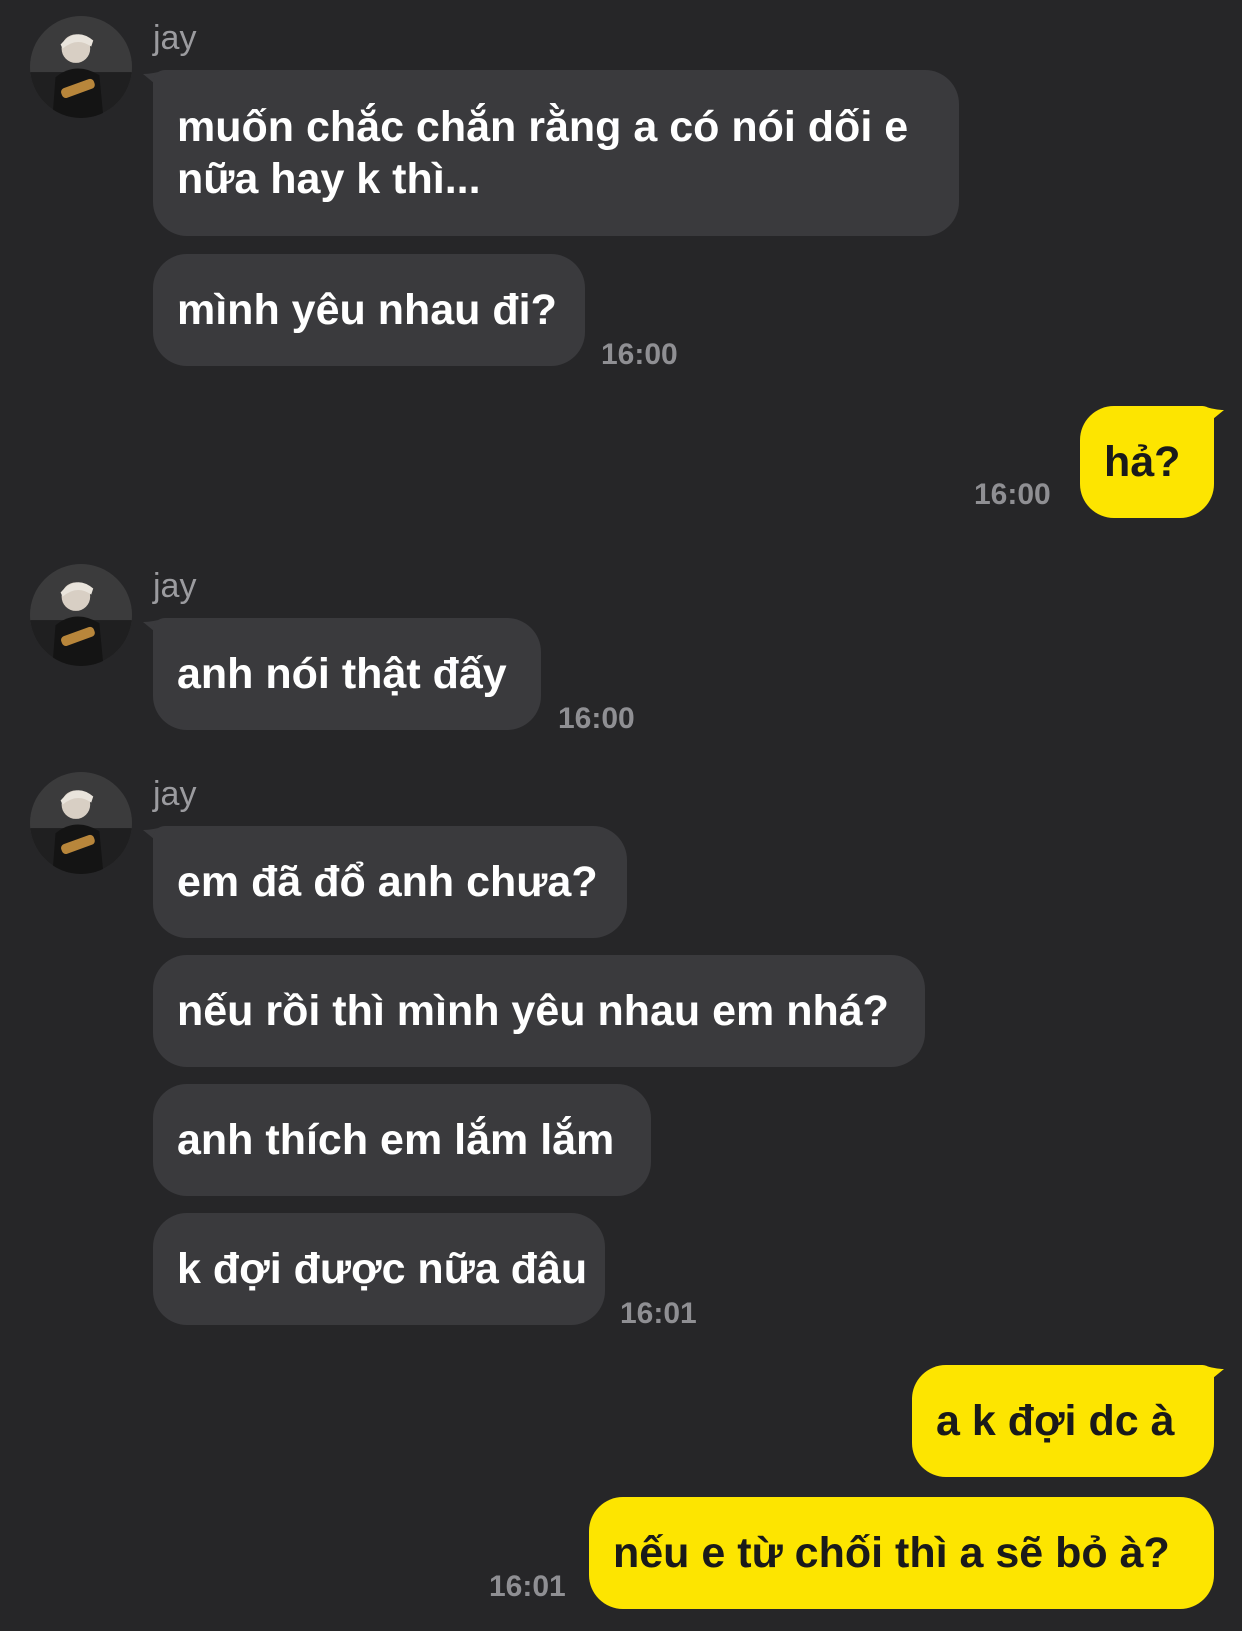 This screenshot has height=1631, width=1242. I want to click on message-bubble-outgoing: nếu e từ chối thì a sẽ bỏ à?, so click(901, 1553).